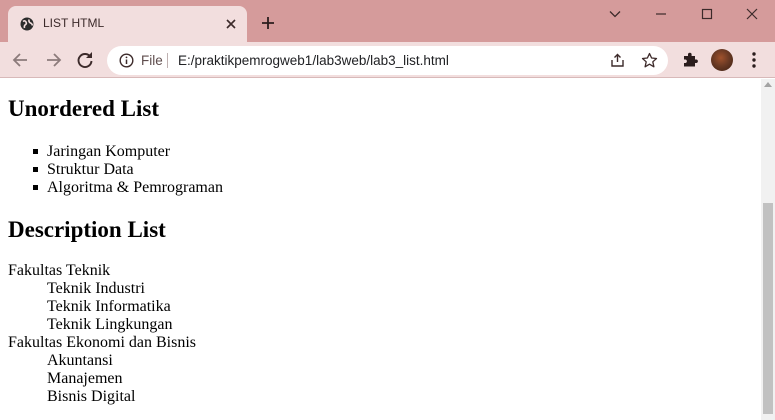  What do you see at coordinates (27, 24) in the screenshot?
I see `globe-icon` at bounding box center [27, 24].